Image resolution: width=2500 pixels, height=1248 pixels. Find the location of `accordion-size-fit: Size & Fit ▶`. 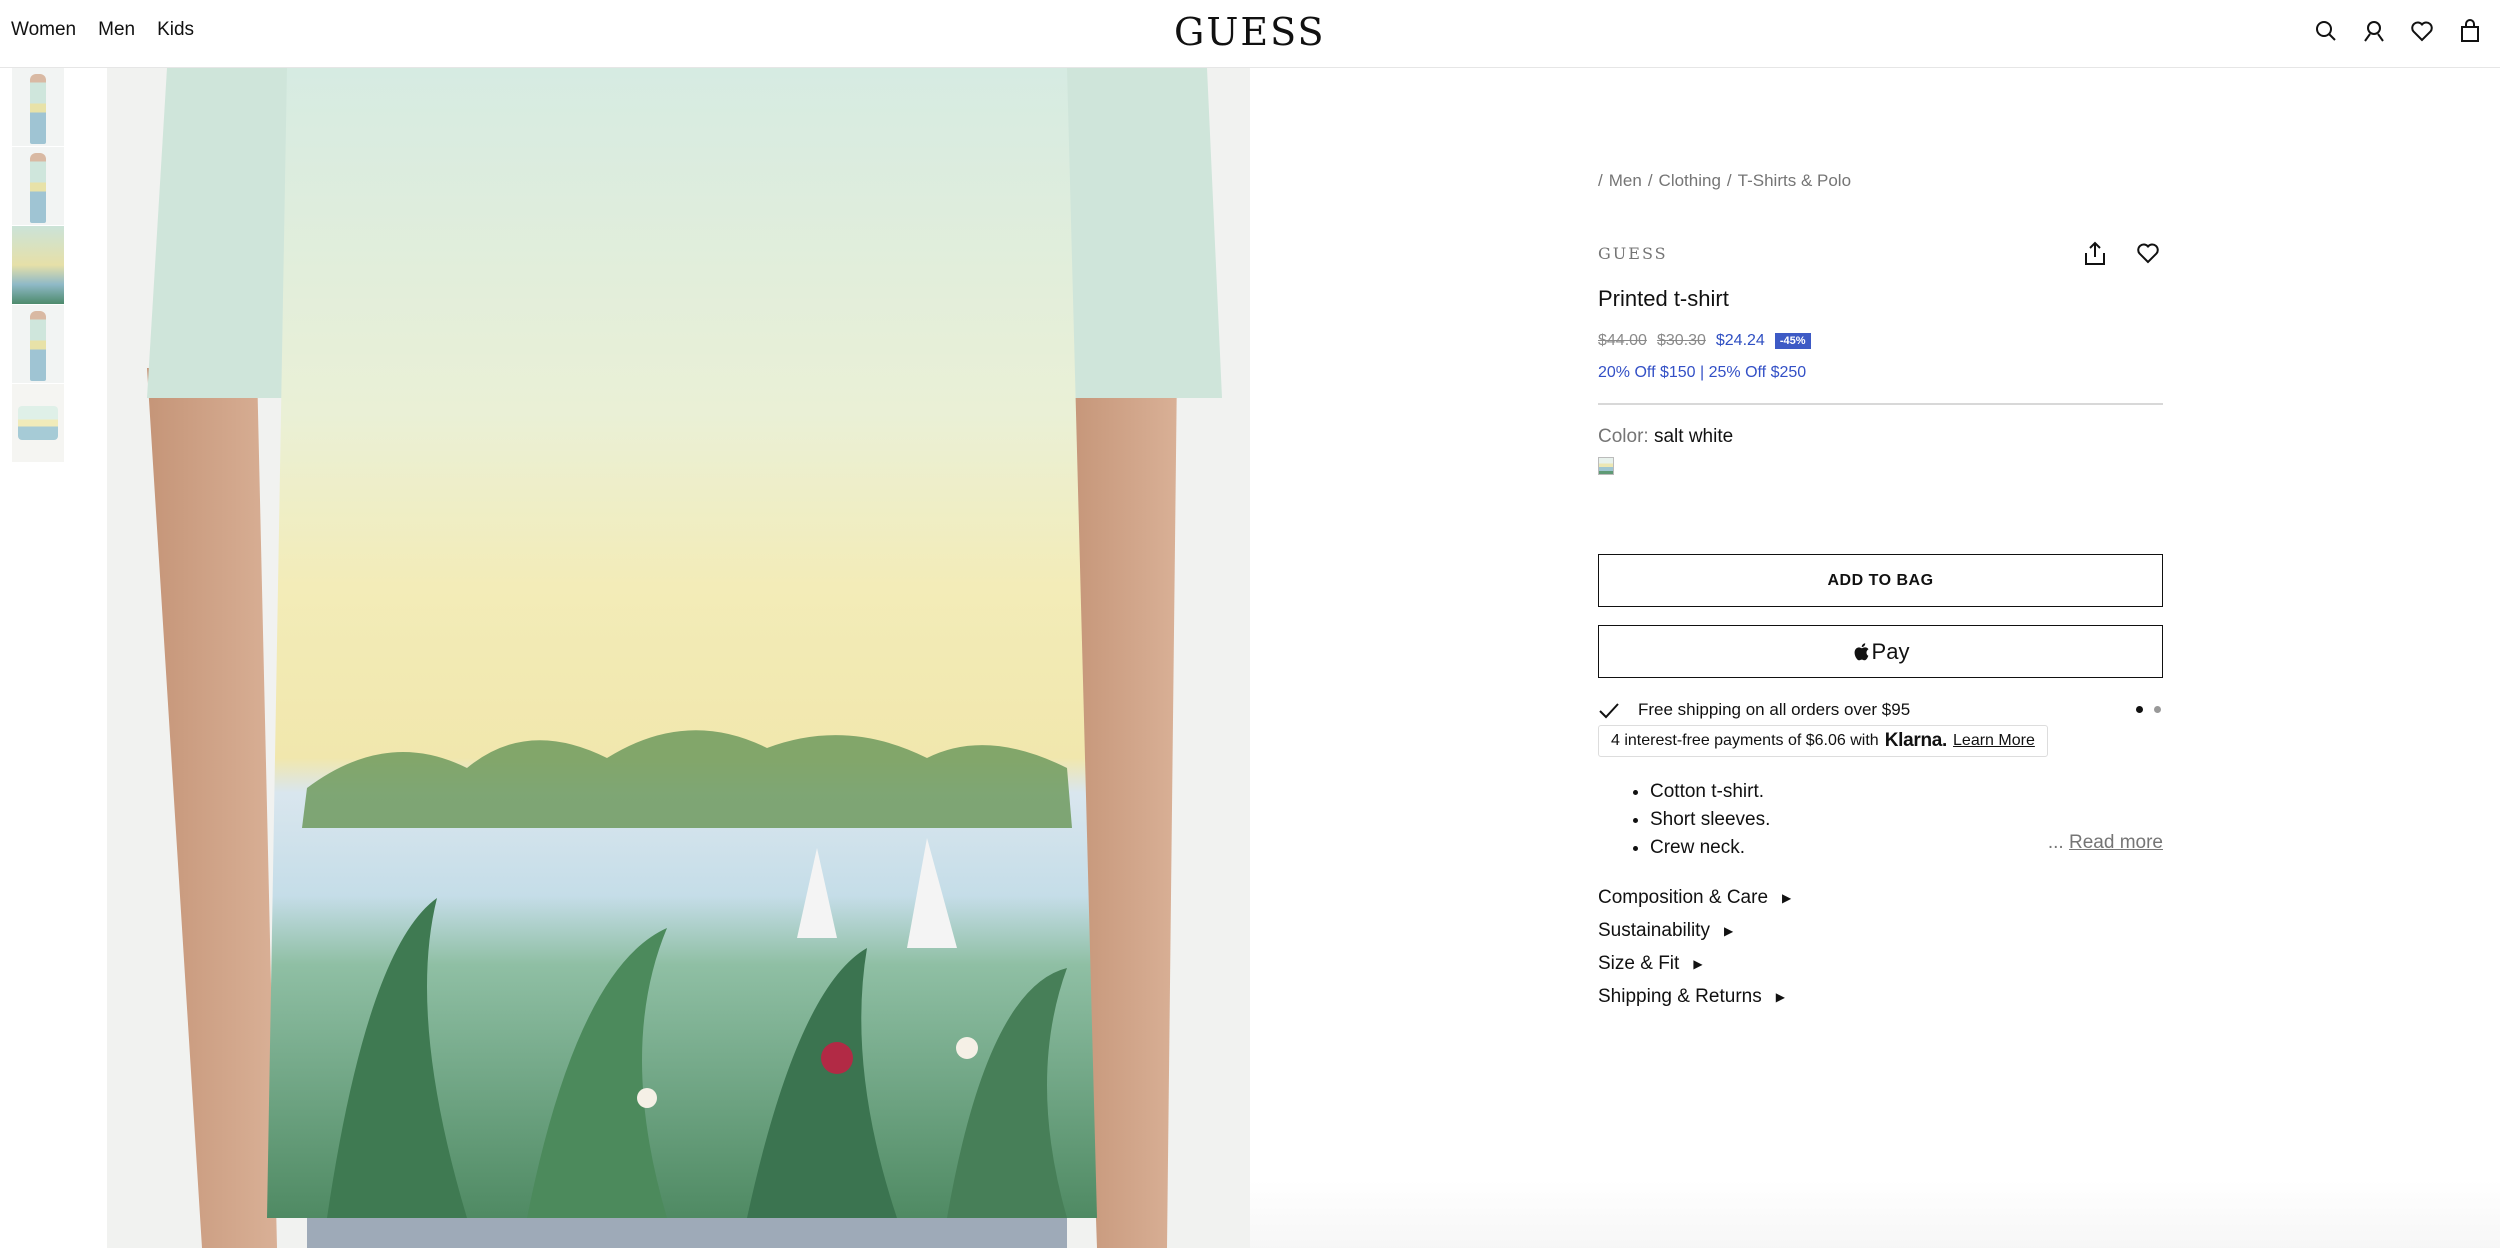

accordion-size-fit: Size & Fit ▶ is located at coordinates (1650, 964).